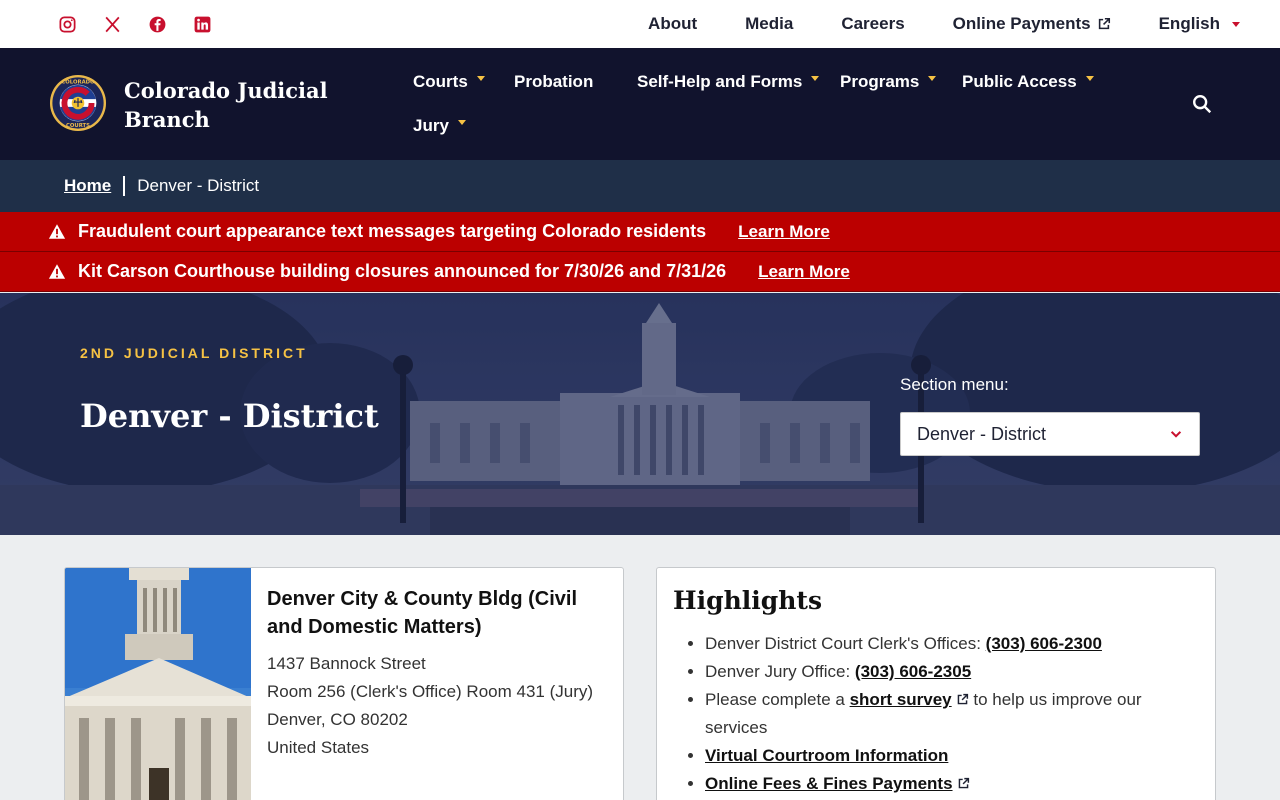 Image resolution: width=1280 pixels, height=800 pixels. Describe the element at coordinates (194, 353) in the screenshot. I see `district-kicker: 2ND JUDICIAL DISTRICT` at that location.